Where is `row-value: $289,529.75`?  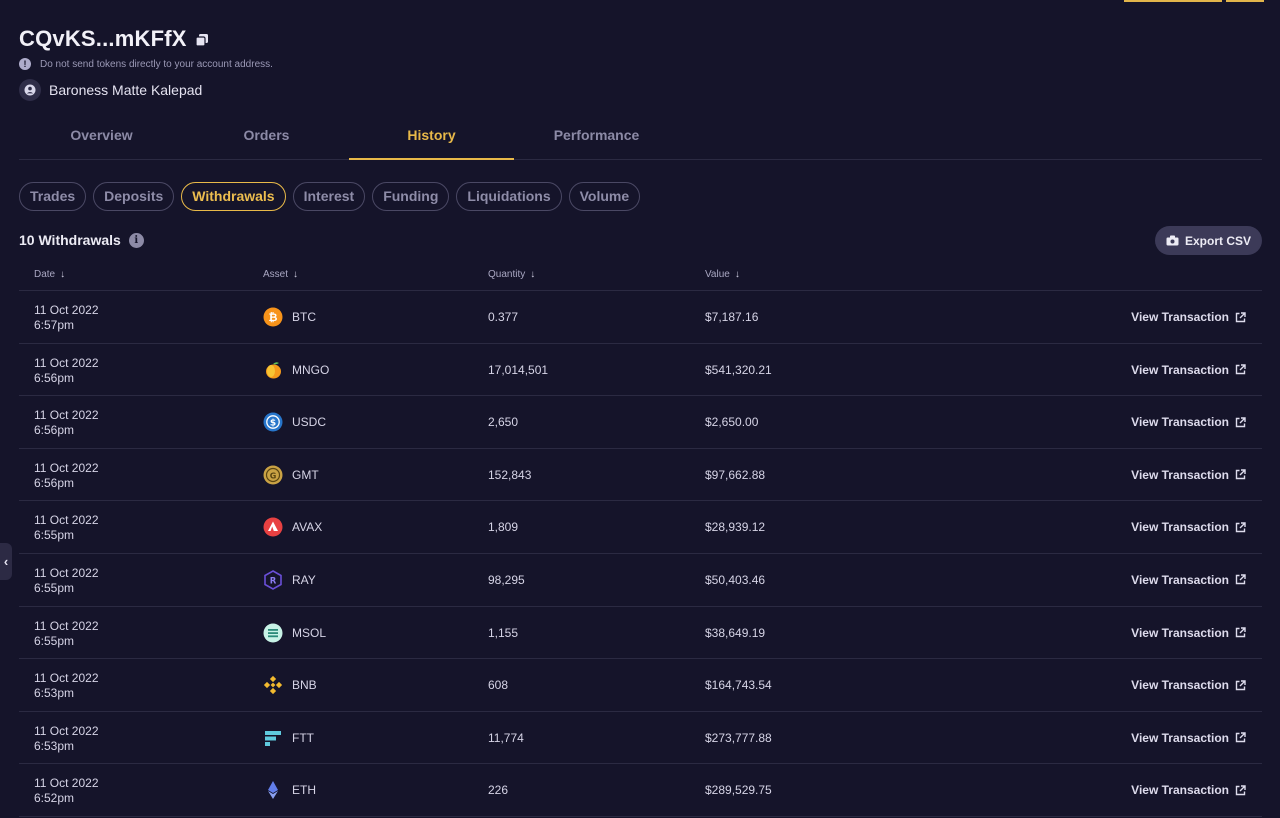
row-value: $289,529.75 is located at coordinates (738, 790).